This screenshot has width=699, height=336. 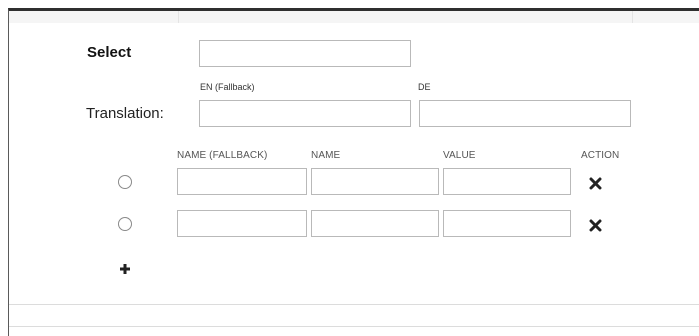 What do you see at coordinates (507, 223) in the screenshot?
I see `row-2-value-input` at bounding box center [507, 223].